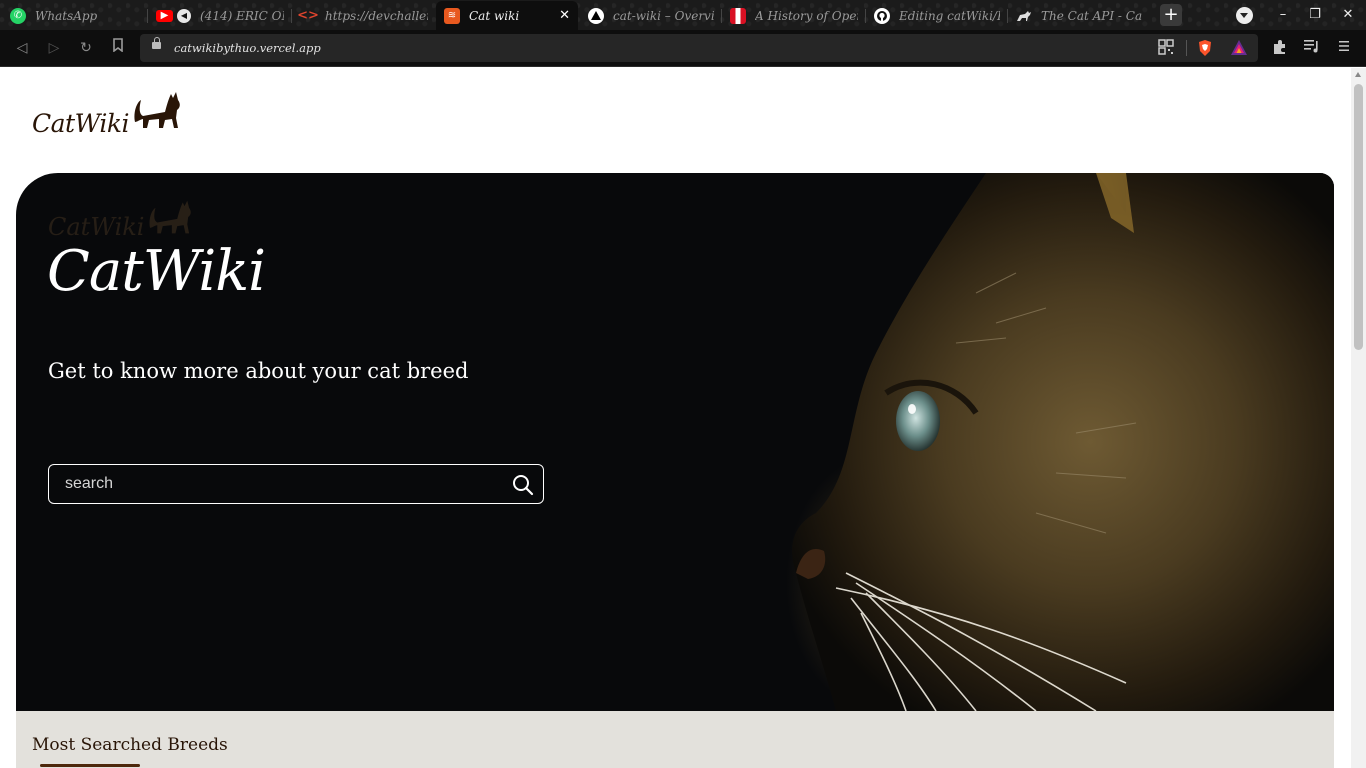 The image size is (1366, 768). Describe the element at coordinates (80, 123) in the screenshot. I see `logo-text: CatWiki` at that location.